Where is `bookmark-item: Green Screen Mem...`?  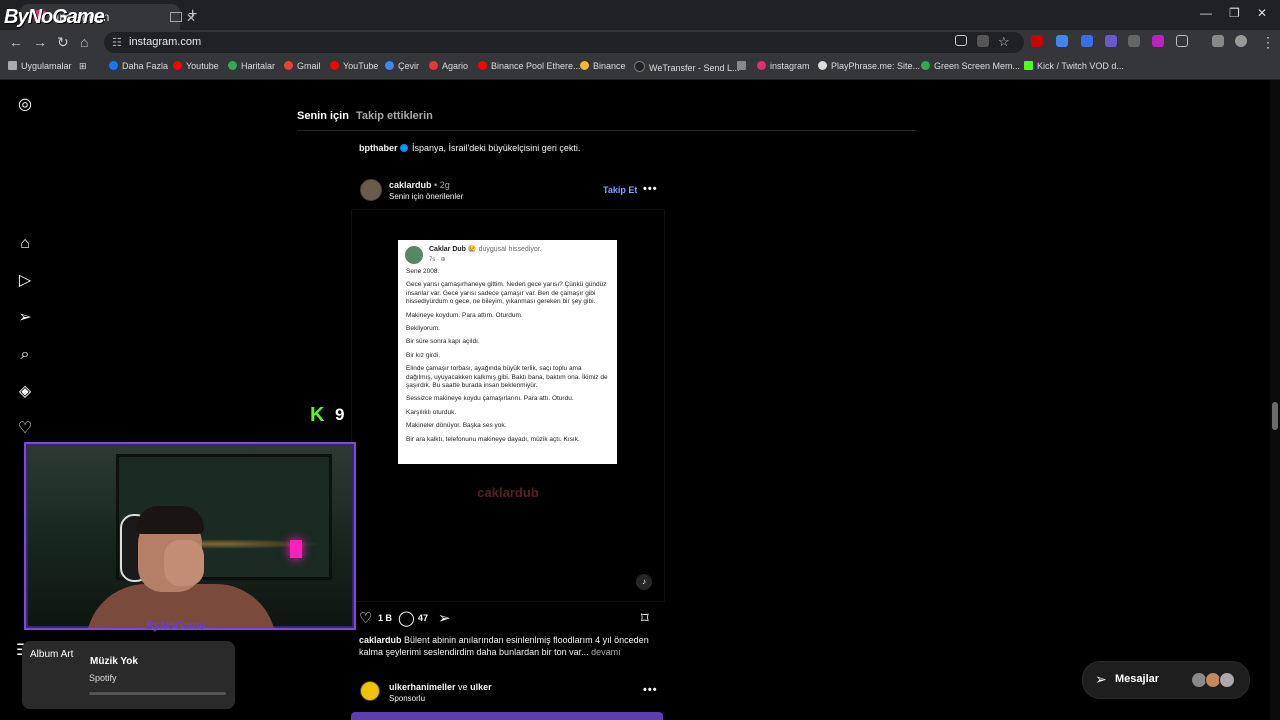 bookmark-item: Green Screen Mem... is located at coordinates (970, 66).